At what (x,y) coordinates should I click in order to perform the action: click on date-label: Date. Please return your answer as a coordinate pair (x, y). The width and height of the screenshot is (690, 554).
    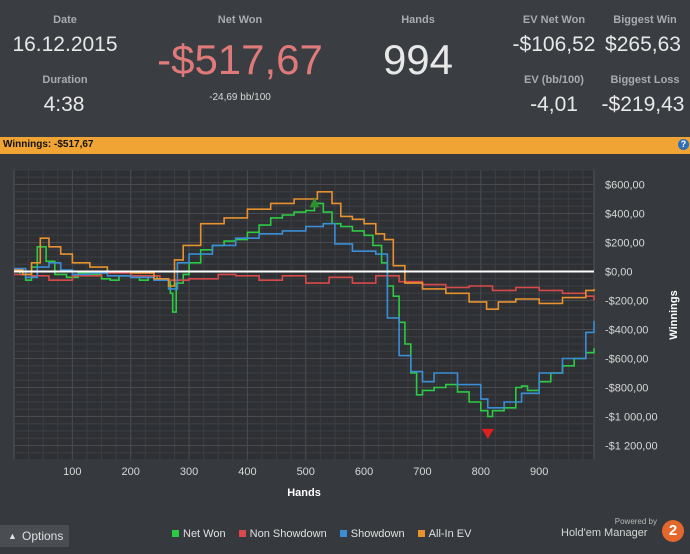
    Looking at the image, I should click on (65, 20).